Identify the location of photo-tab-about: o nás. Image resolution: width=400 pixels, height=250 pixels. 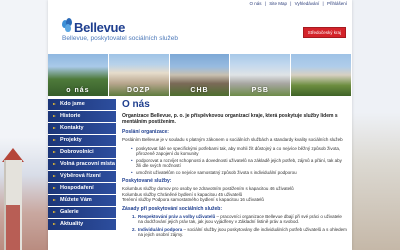
(78, 75).